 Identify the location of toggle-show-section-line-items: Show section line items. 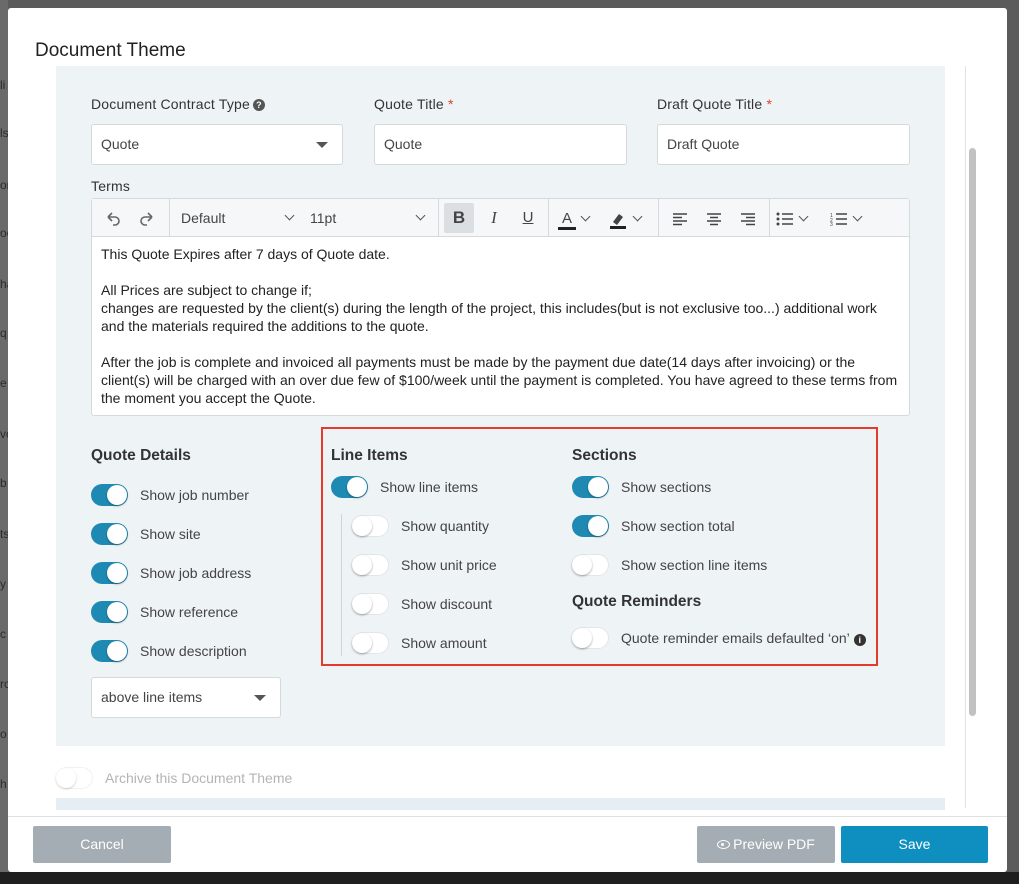
(669, 565).